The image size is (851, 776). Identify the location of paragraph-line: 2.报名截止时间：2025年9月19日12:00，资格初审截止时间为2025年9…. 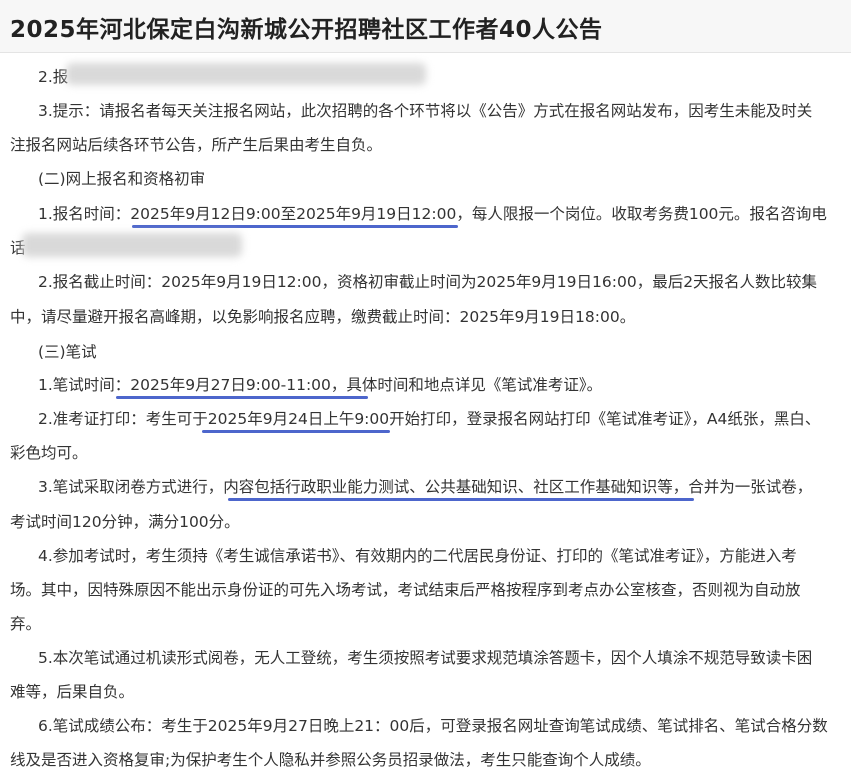
(428, 282).